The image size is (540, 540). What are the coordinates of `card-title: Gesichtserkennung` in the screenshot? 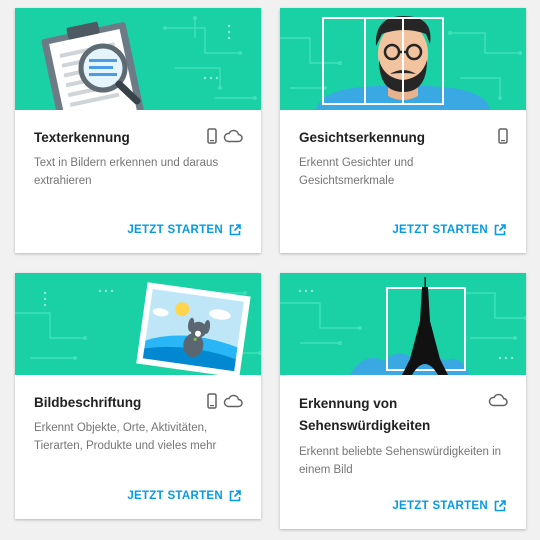 It's located at (362, 137).